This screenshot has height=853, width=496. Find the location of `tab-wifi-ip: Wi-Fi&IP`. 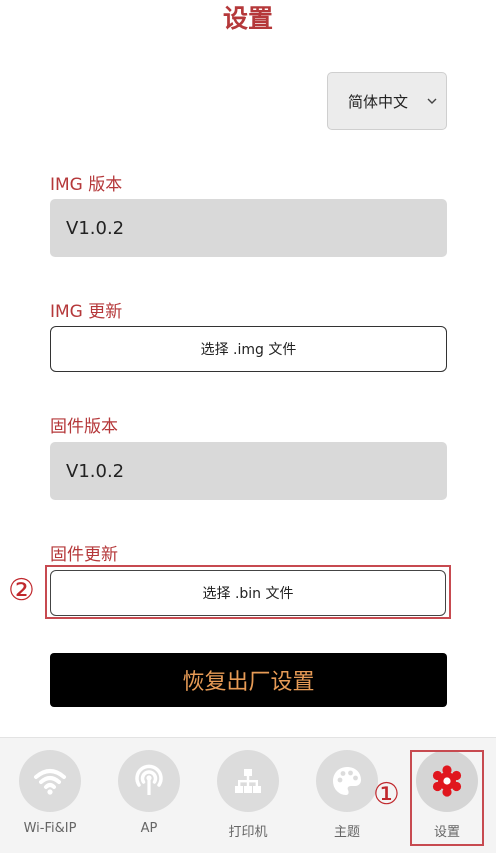

tab-wifi-ip: Wi-Fi&IP is located at coordinates (50, 793).